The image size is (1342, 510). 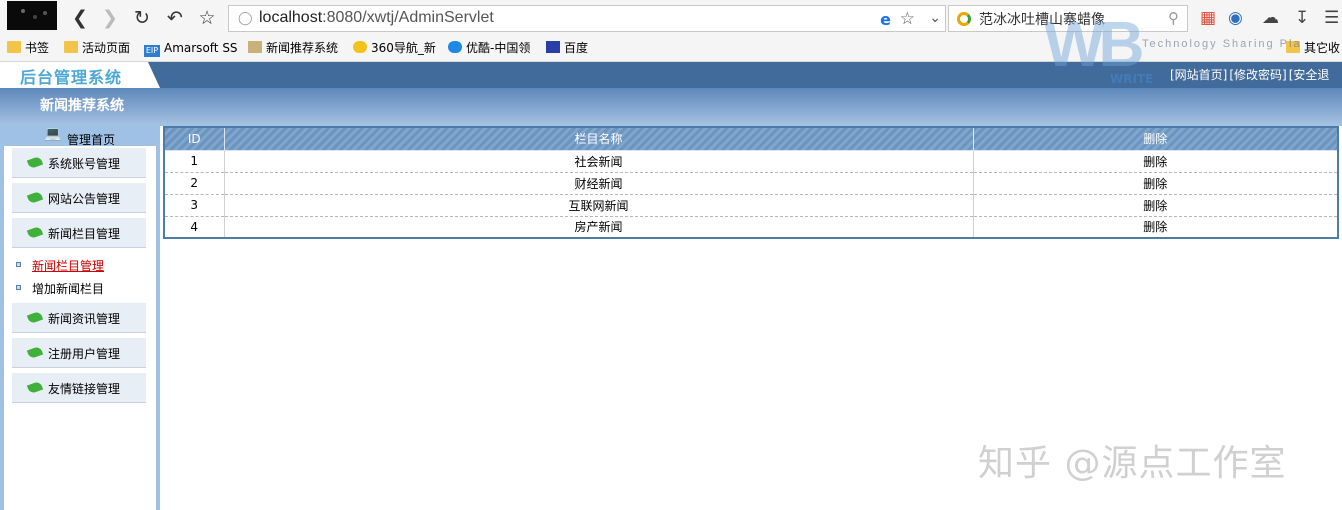 What do you see at coordinates (1309, 75) in the screenshot?
I see `logout-link: [安全退` at bounding box center [1309, 75].